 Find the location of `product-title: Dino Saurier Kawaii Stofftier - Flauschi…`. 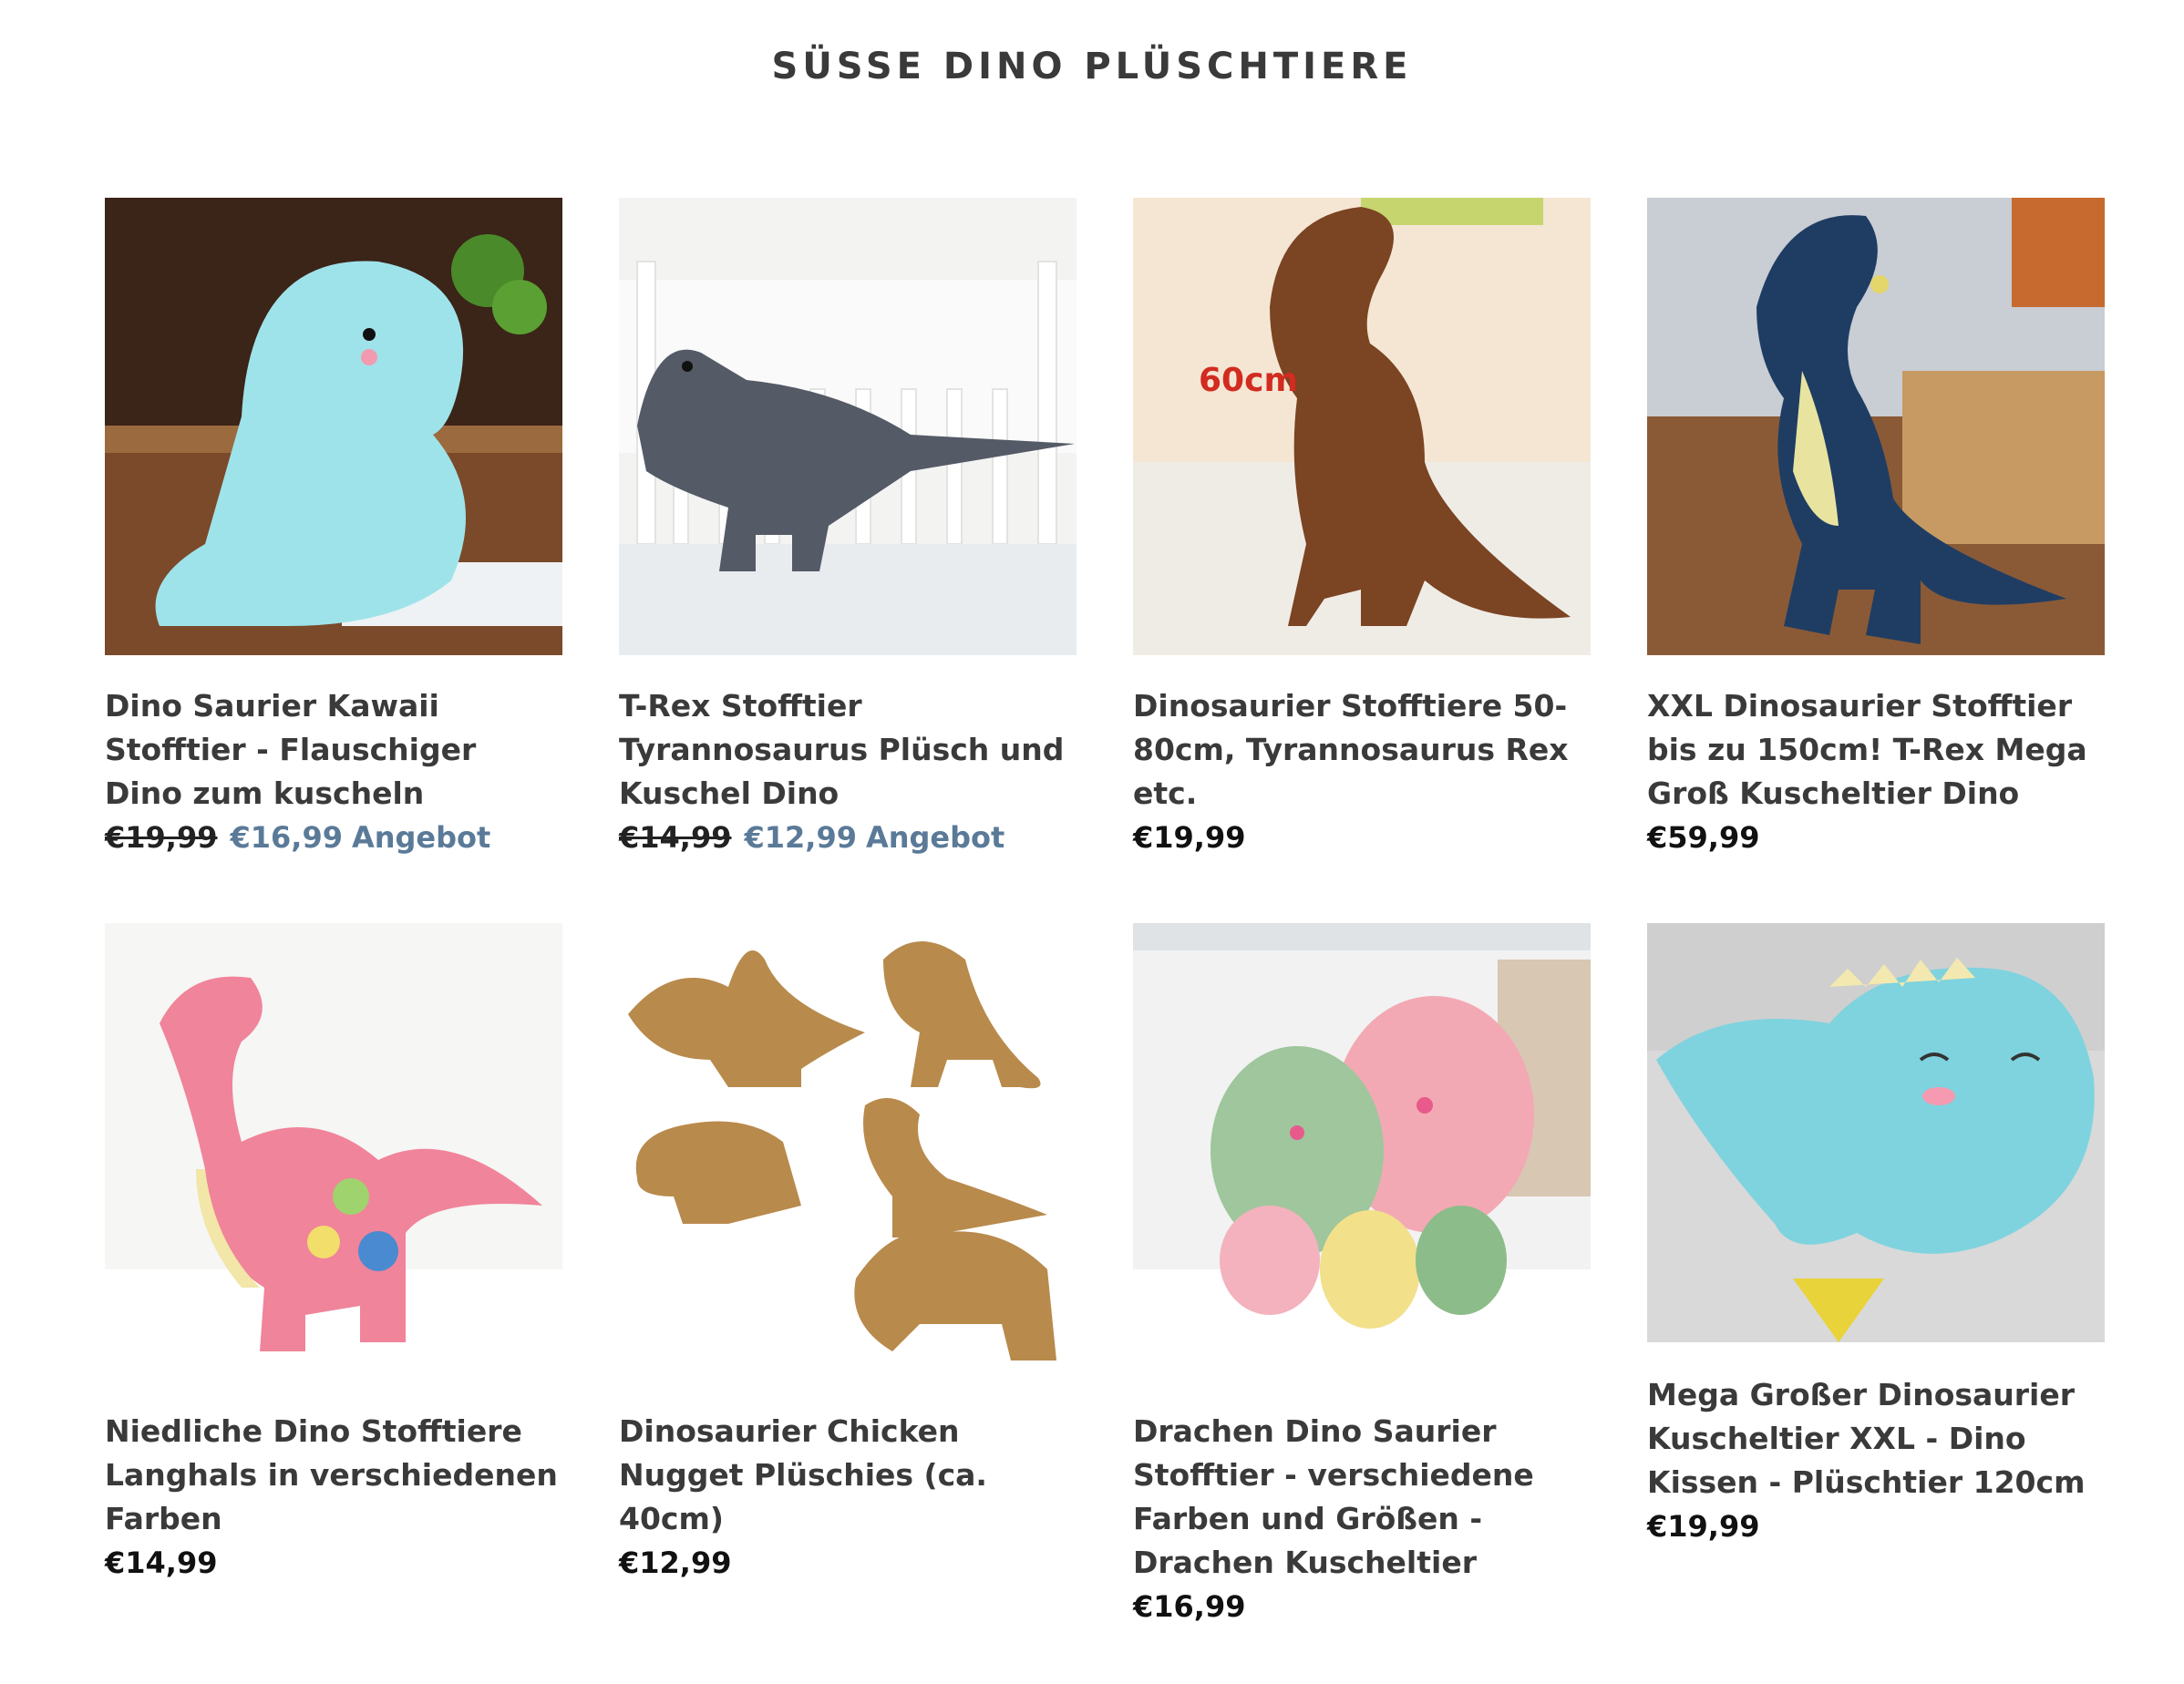

product-title: Dino Saurier Kawaii Stofftier - Flauschi… is located at coordinates (334, 750).